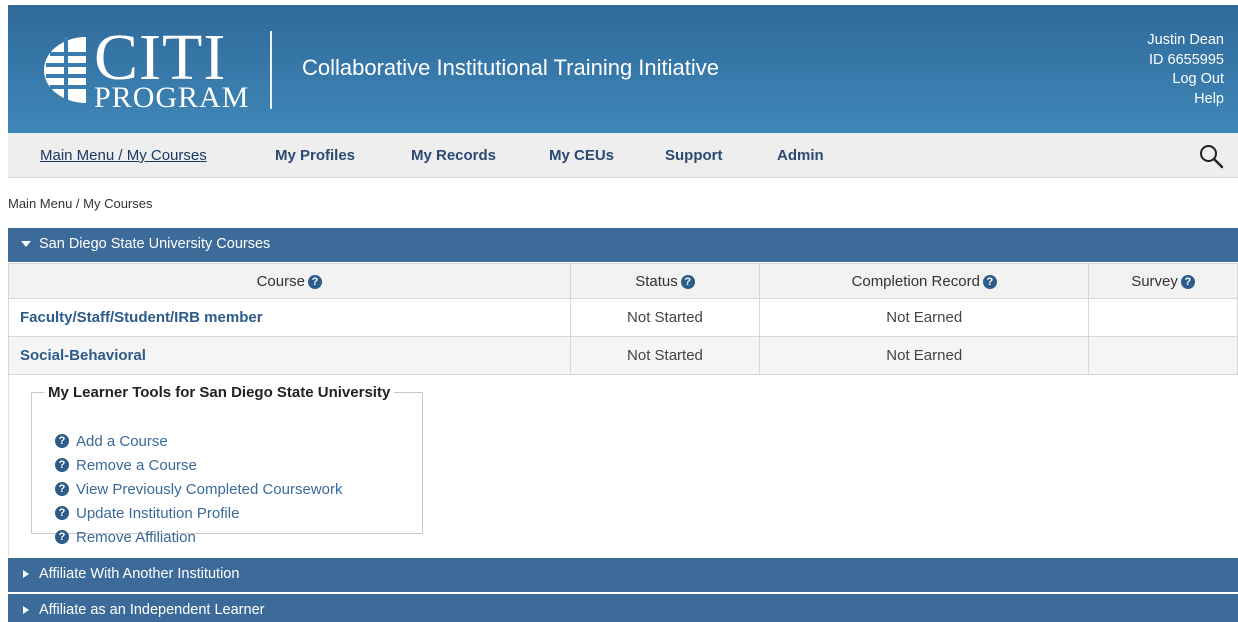 The width and height of the screenshot is (1238, 622). What do you see at coordinates (26, 244) in the screenshot?
I see `caret-down-icon` at bounding box center [26, 244].